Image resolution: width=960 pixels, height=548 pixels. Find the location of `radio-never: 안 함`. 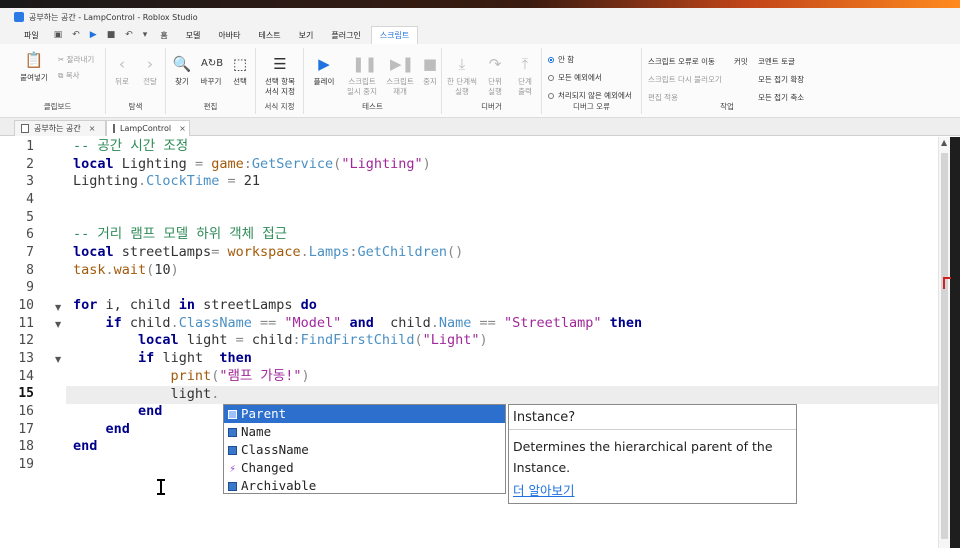

radio-never: 안 함 is located at coordinates (561, 59).